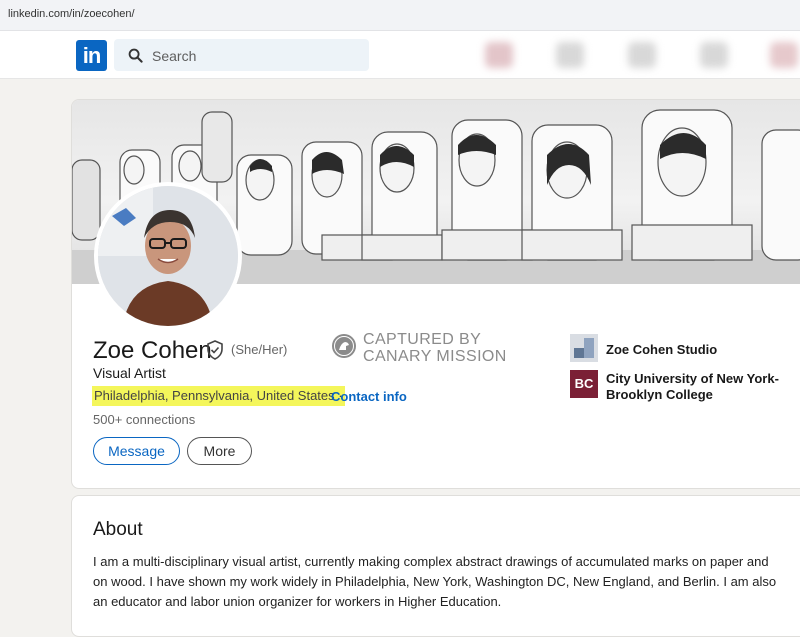 This screenshot has width=800, height=637. What do you see at coordinates (692, 378) in the screenshot?
I see `org-college-line-1: City University of New York-` at bounding box center [692, 378].